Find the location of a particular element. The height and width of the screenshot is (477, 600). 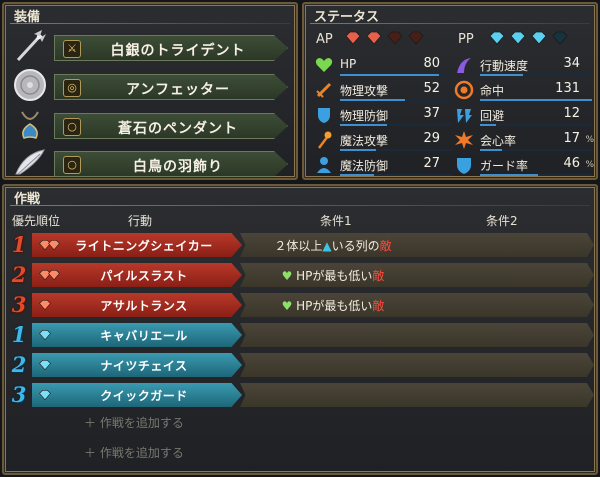

condition1-slot: ２体以上▲いる列の敵 is located at coordinates (333, 245).